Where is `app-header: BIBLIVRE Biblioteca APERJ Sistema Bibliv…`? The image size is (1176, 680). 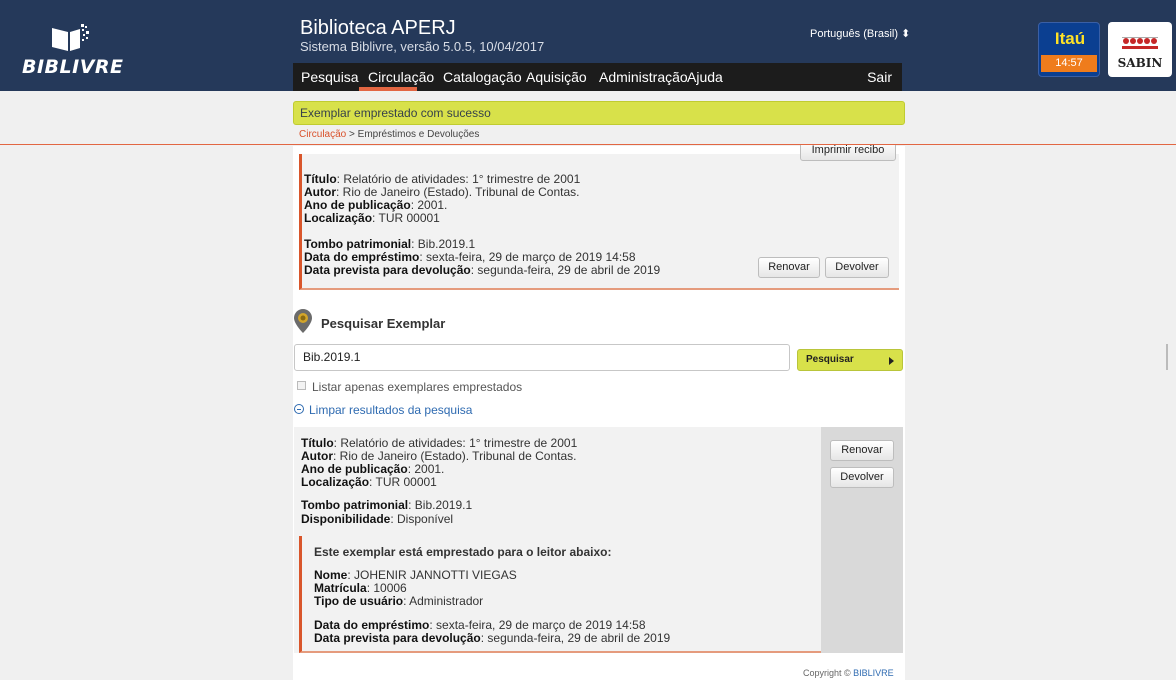 app-header: BIBLIVRE Biblioteca APERJ Sistema Bibliv… is located at coordinates (588, 45).